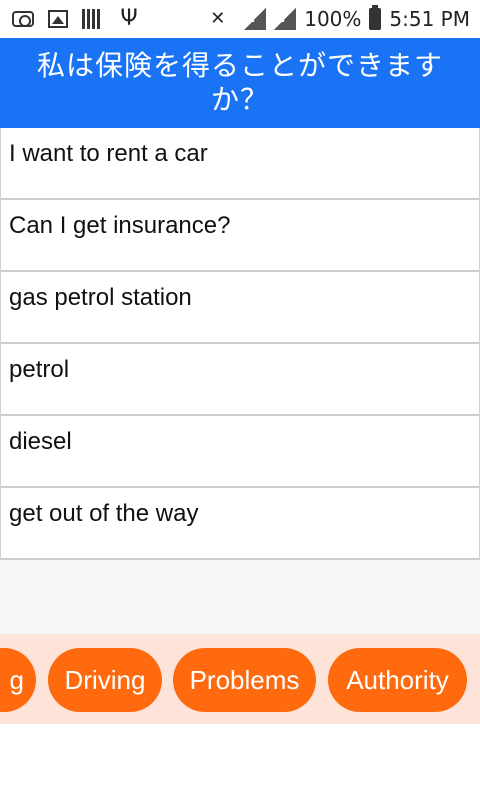 The height and width of the screenshot is (800, 480). I want to click on clock: 5:51 PM, so click(429, 19).